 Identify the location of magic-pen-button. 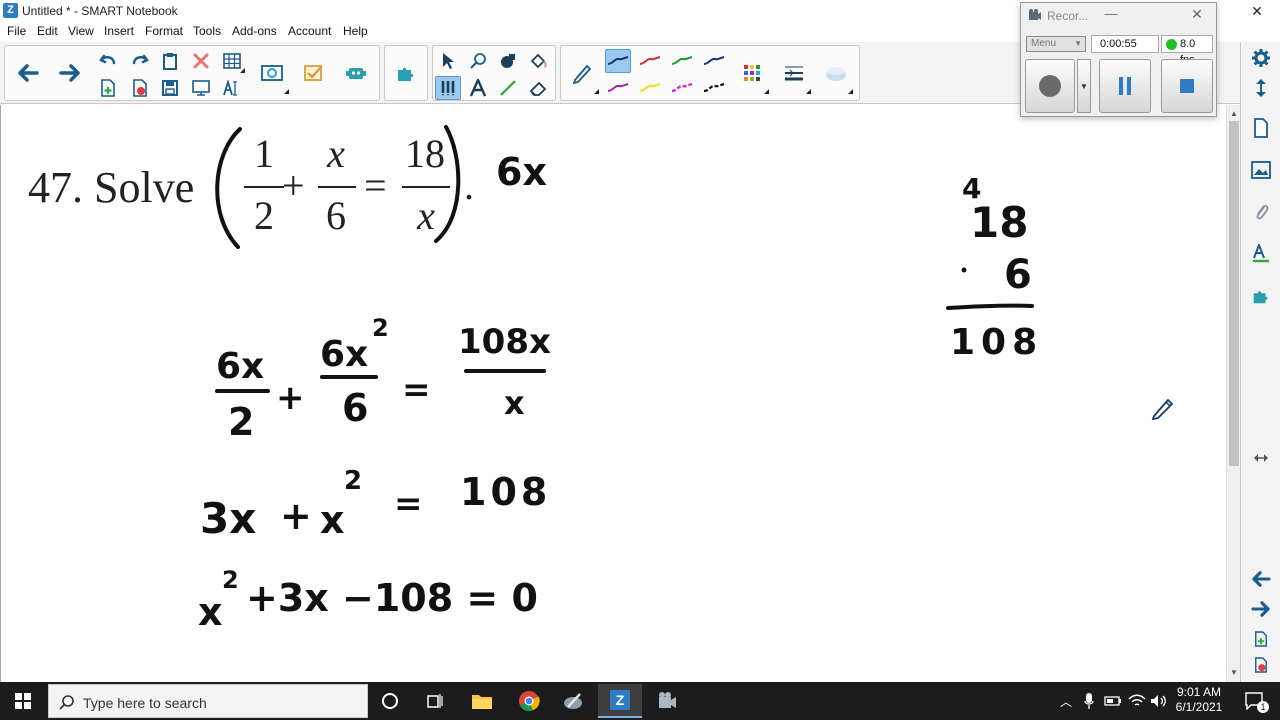
(478, 61).